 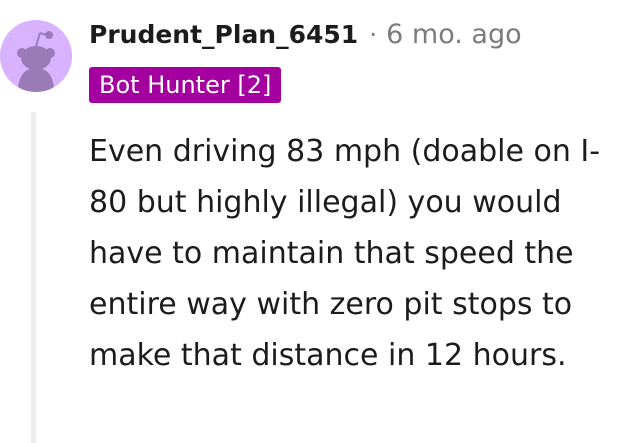 I want to click on snoo-avatar-icon, so click(x=36, y=56).